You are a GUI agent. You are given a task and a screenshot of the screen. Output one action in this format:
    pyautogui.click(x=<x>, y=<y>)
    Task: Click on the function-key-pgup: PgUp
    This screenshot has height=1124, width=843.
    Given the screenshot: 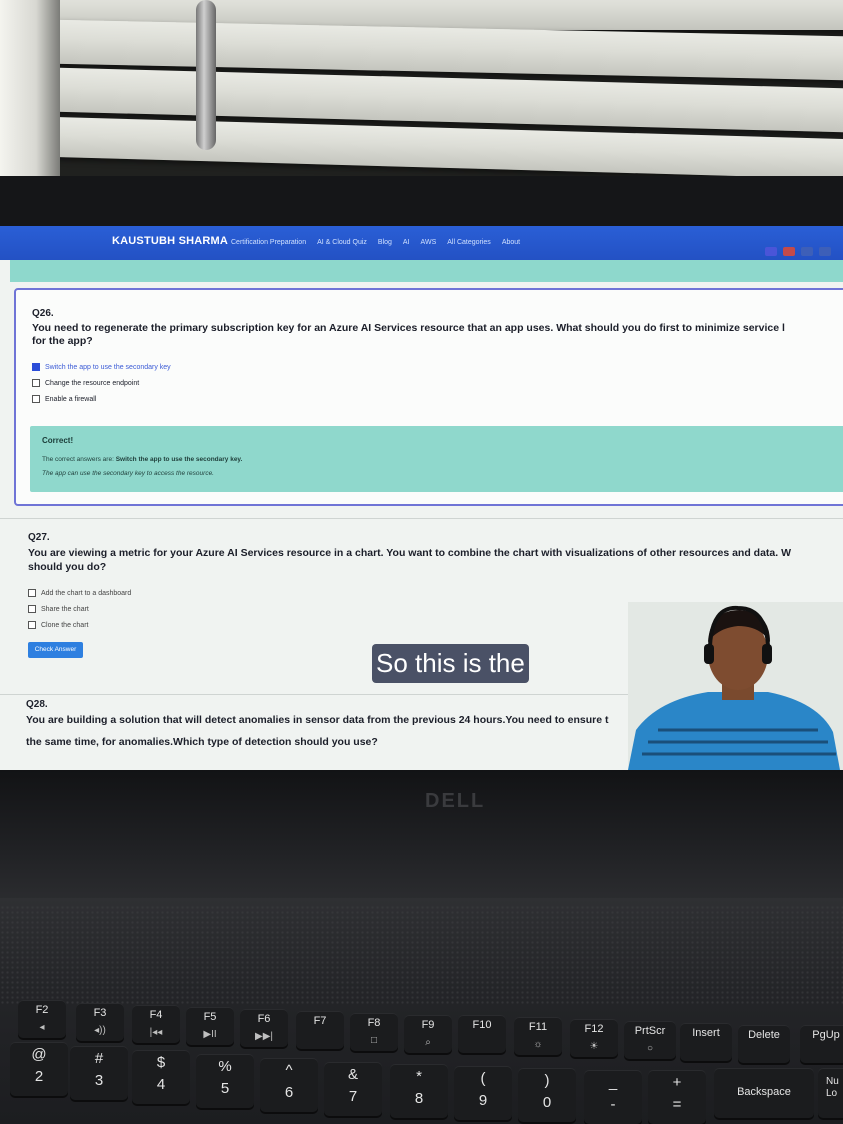 What is the action you would take?
    pyautogui.click(x=821, y=1044)
    